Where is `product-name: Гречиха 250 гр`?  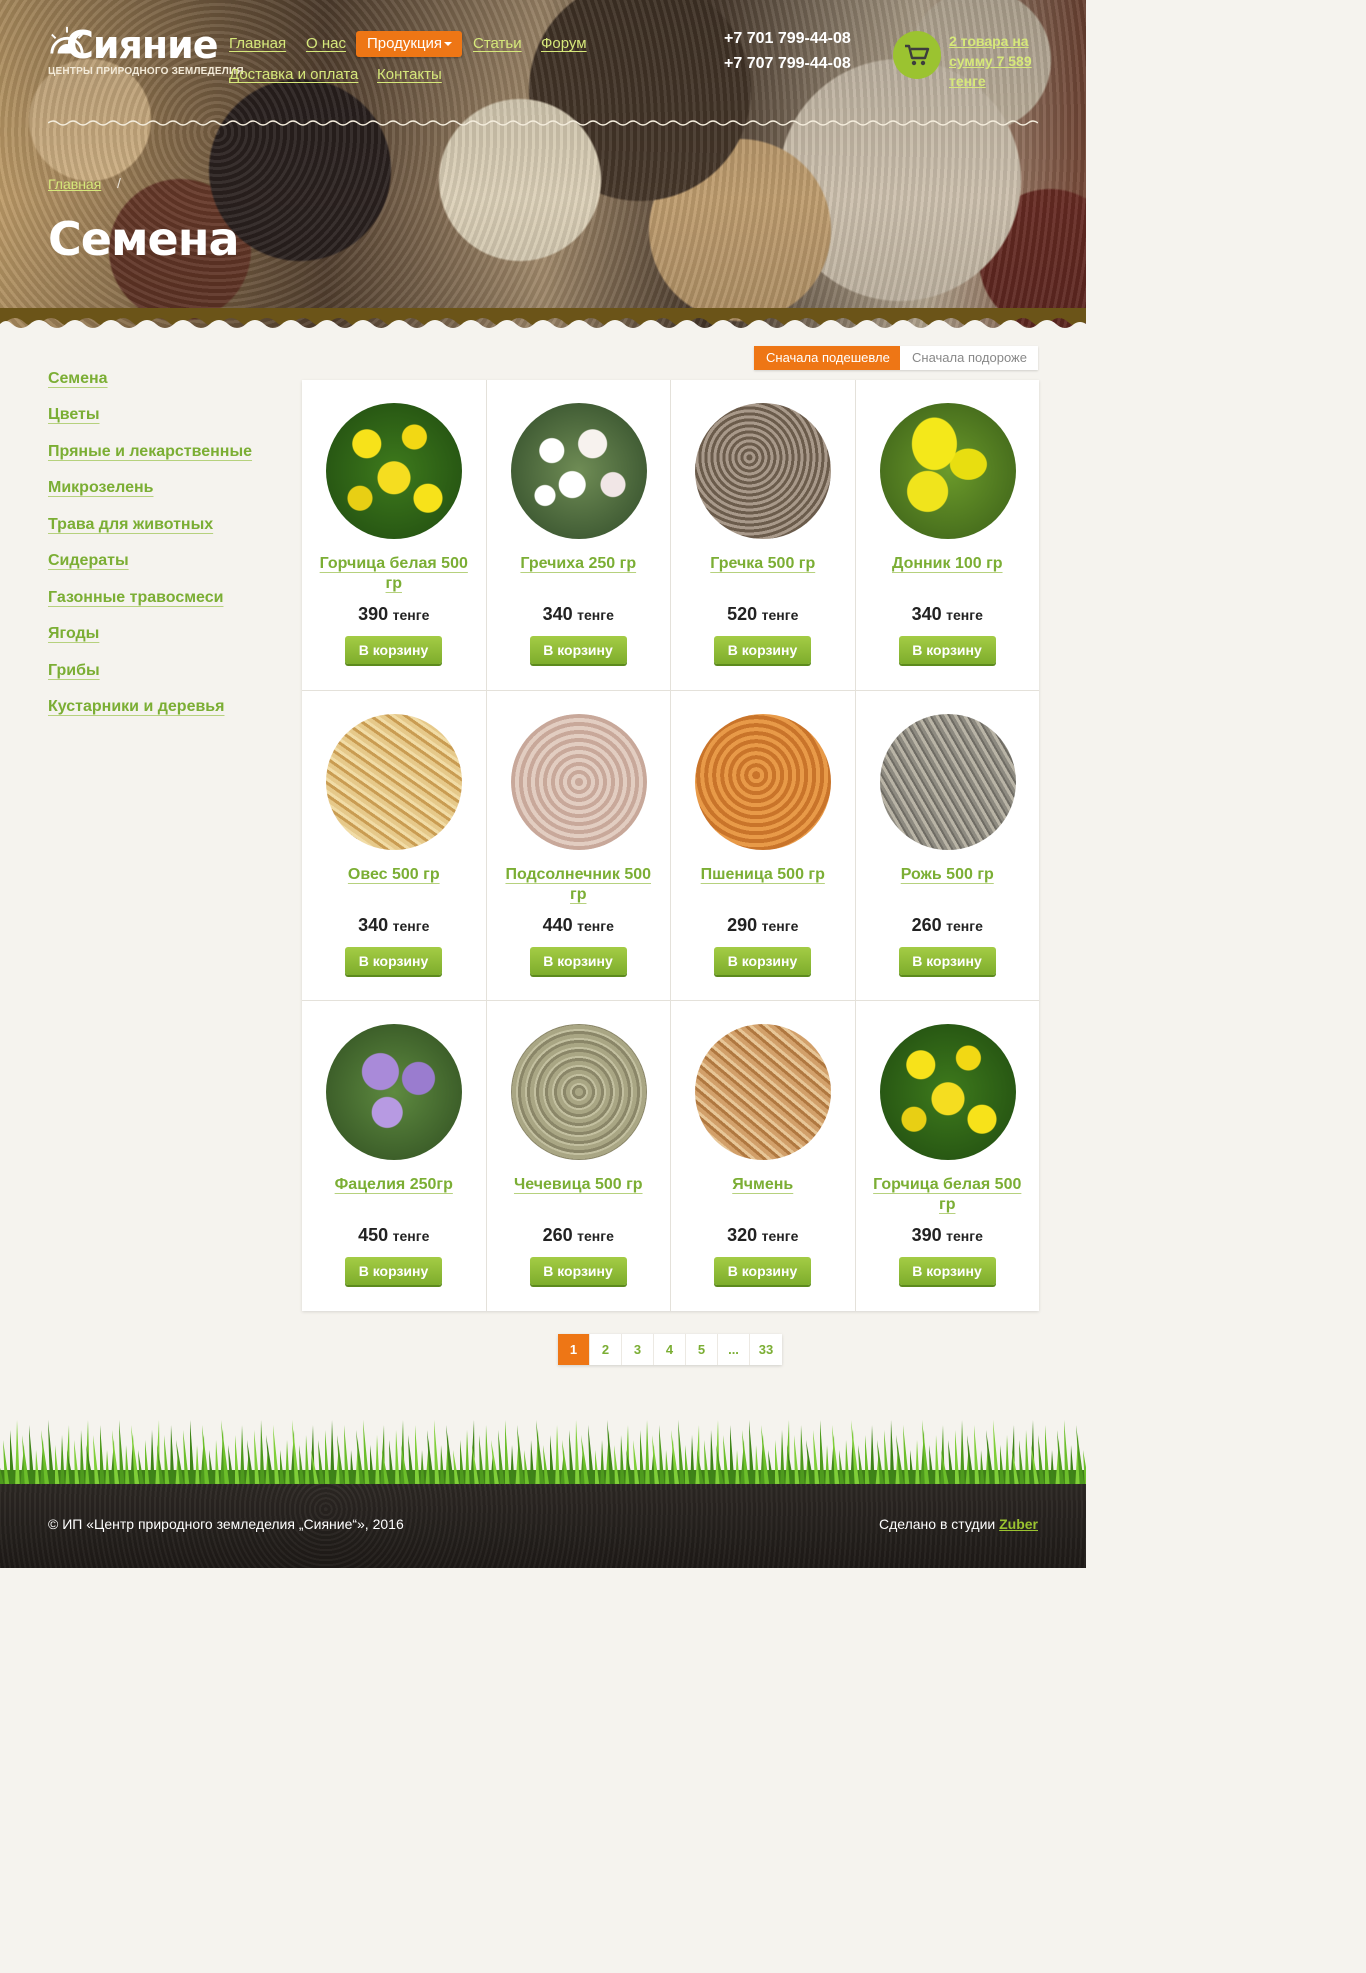
product-name: Гречиха 250 гр is located at coordinates (579, 564).